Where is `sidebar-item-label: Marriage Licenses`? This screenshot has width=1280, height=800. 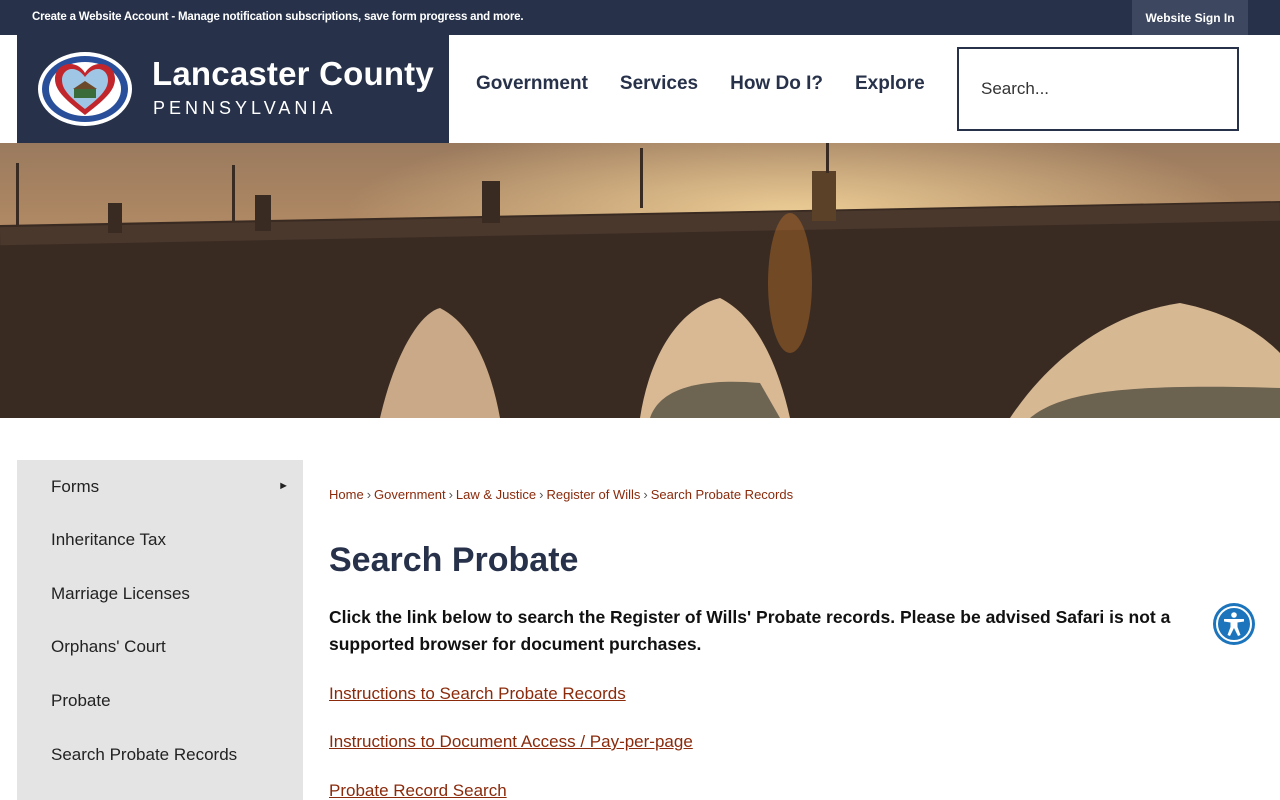 sidebar-item-label: Marriage Licenses is located at coordinates (120, 593).